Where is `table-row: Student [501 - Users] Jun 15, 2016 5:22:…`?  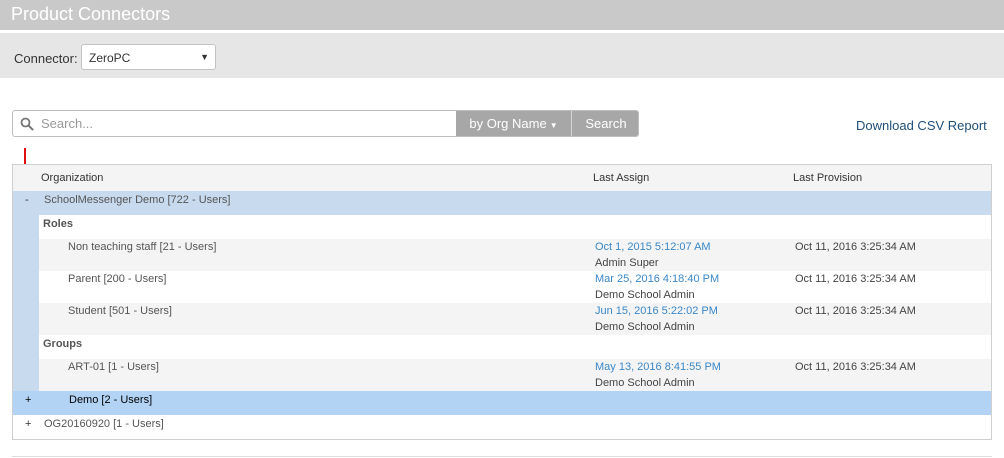 table-row: Student [501 - Users] Jun 15, 2016 5:22:… is located at coordinates (515, 319).